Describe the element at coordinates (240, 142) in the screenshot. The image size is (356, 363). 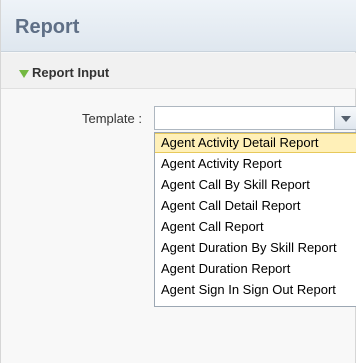
I see `dropdown-option-label: Agent Activity Detail Report` at that location.